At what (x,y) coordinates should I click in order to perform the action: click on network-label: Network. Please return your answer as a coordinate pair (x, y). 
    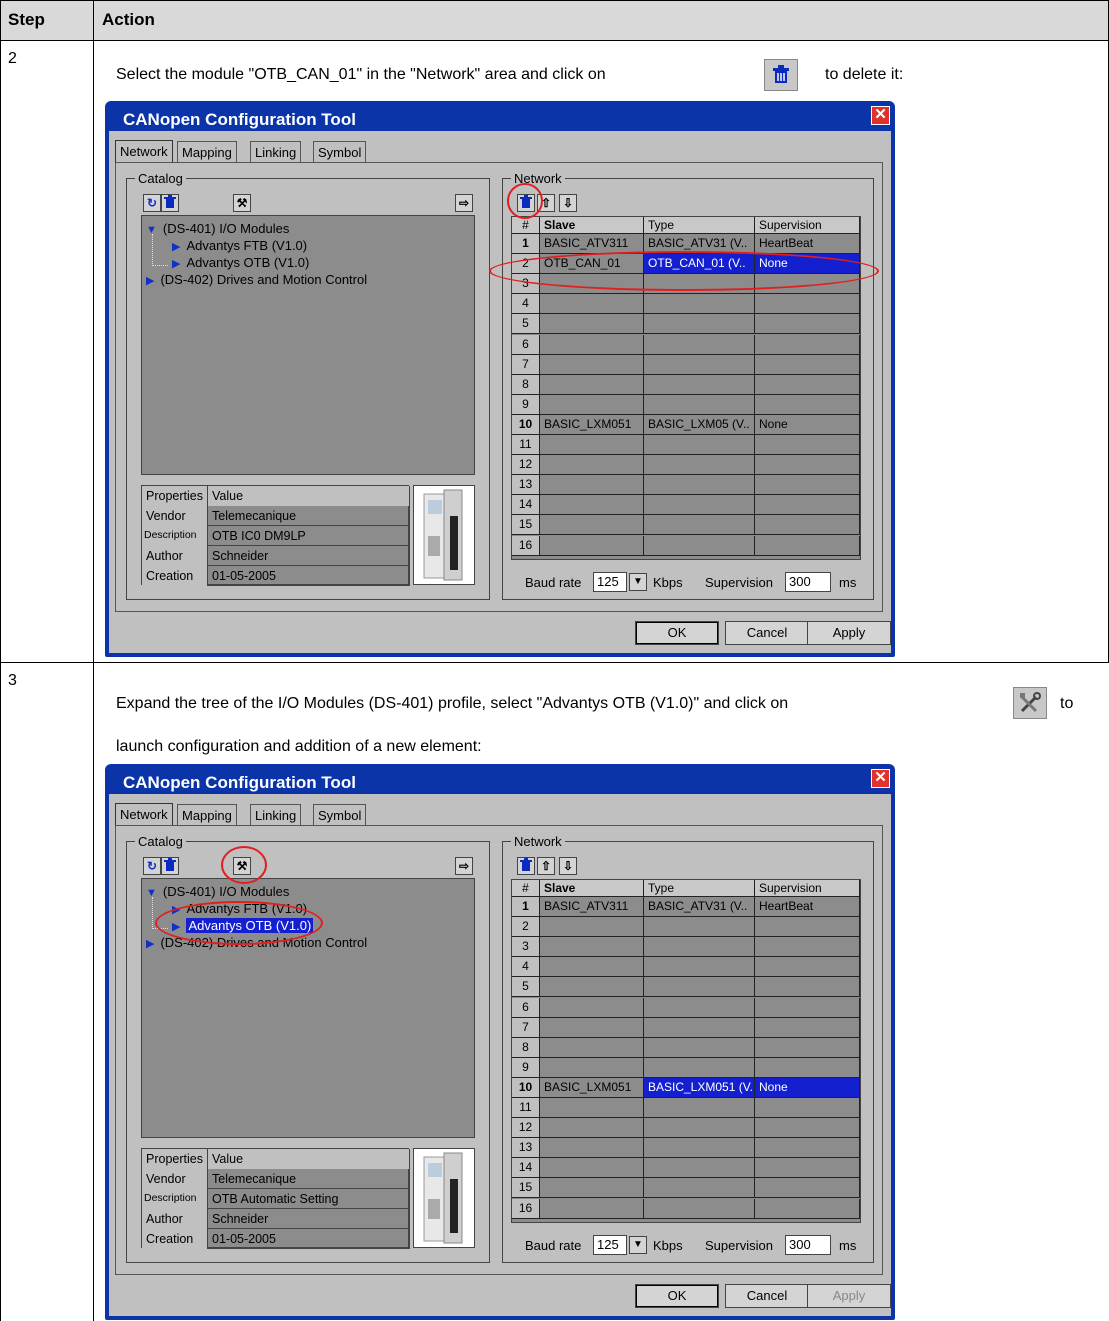
    Looking at the image, I should click on (538, 841).